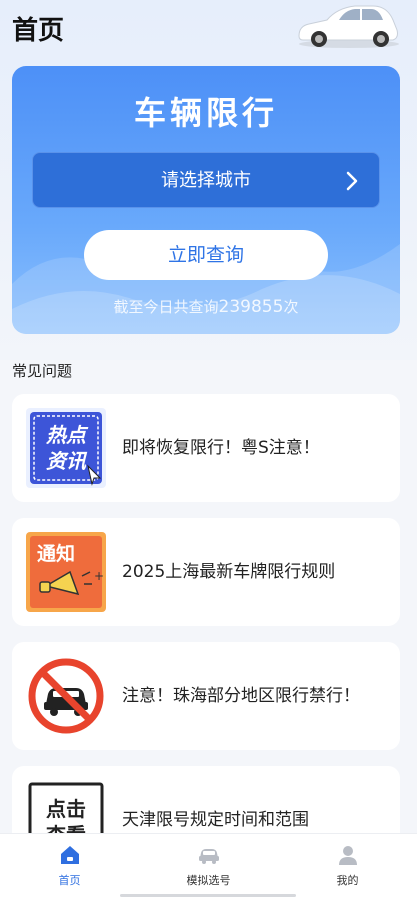 The image size is (417, 905). I want to click on hero-title: 车辆限行, so click(205, 113).